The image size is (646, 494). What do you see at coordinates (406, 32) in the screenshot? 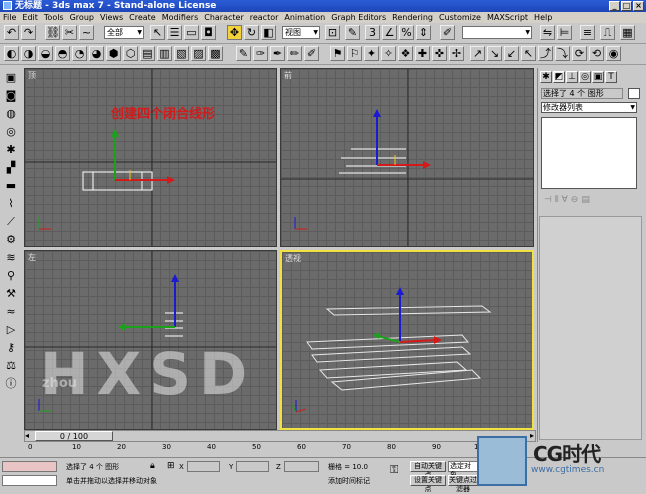
I see `percent-snap-icon: %` at bounding box center [406, 32].